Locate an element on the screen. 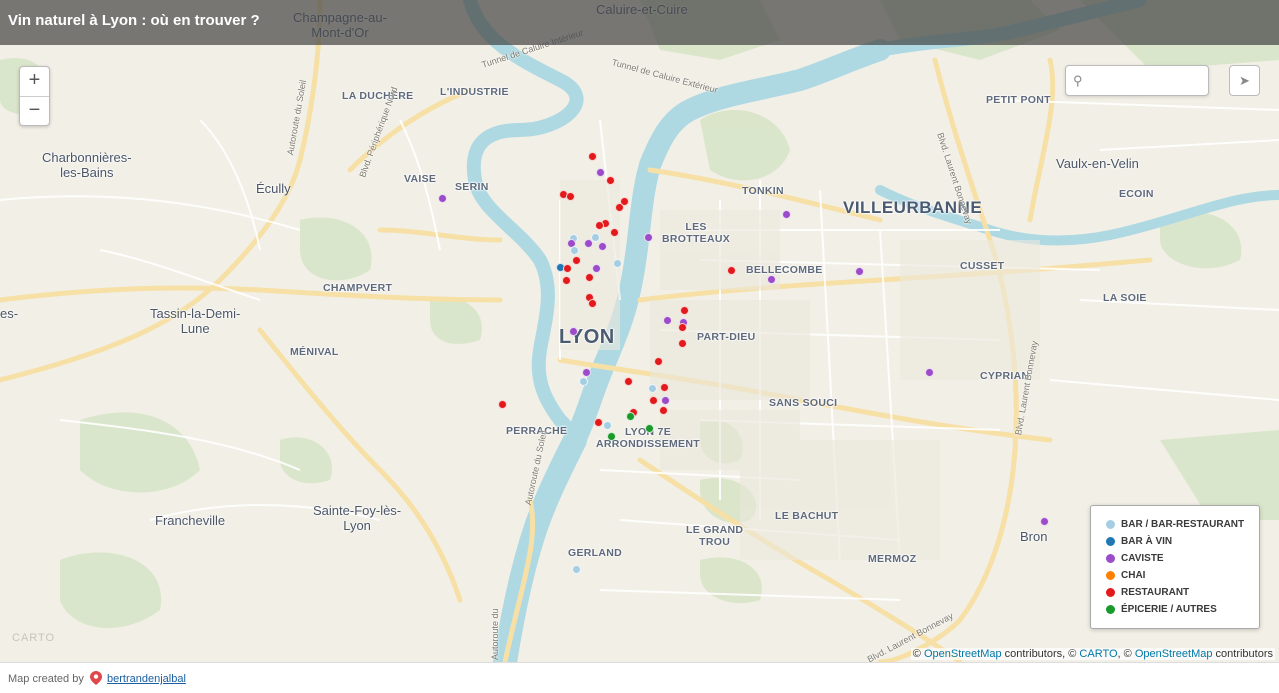 The image size is (1279, 693). place-label: LE GRAND TROU is located at coordinates (715, 536).